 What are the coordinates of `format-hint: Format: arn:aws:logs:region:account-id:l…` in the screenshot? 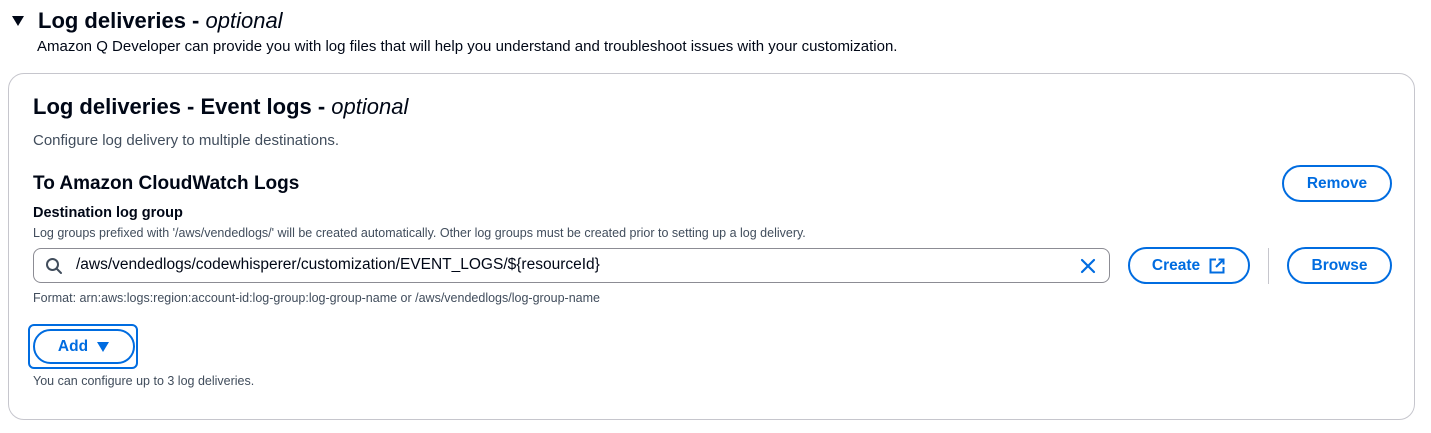 It's located at (316, 298).